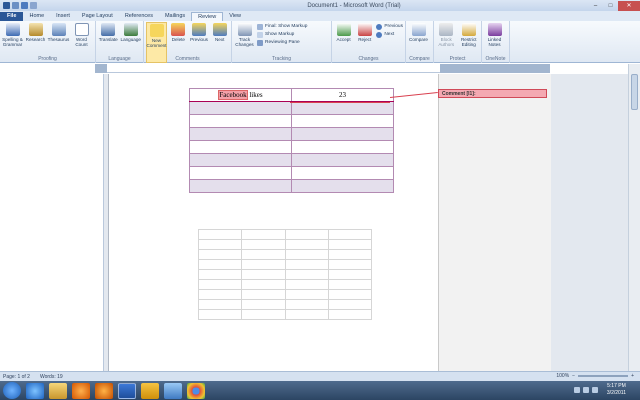 This screenshot has width=640, height=400. What do you see at coordinates (389, 26) in the screenshot?
I see `previous-change-button: Previous` at bounding box center [389, 26].